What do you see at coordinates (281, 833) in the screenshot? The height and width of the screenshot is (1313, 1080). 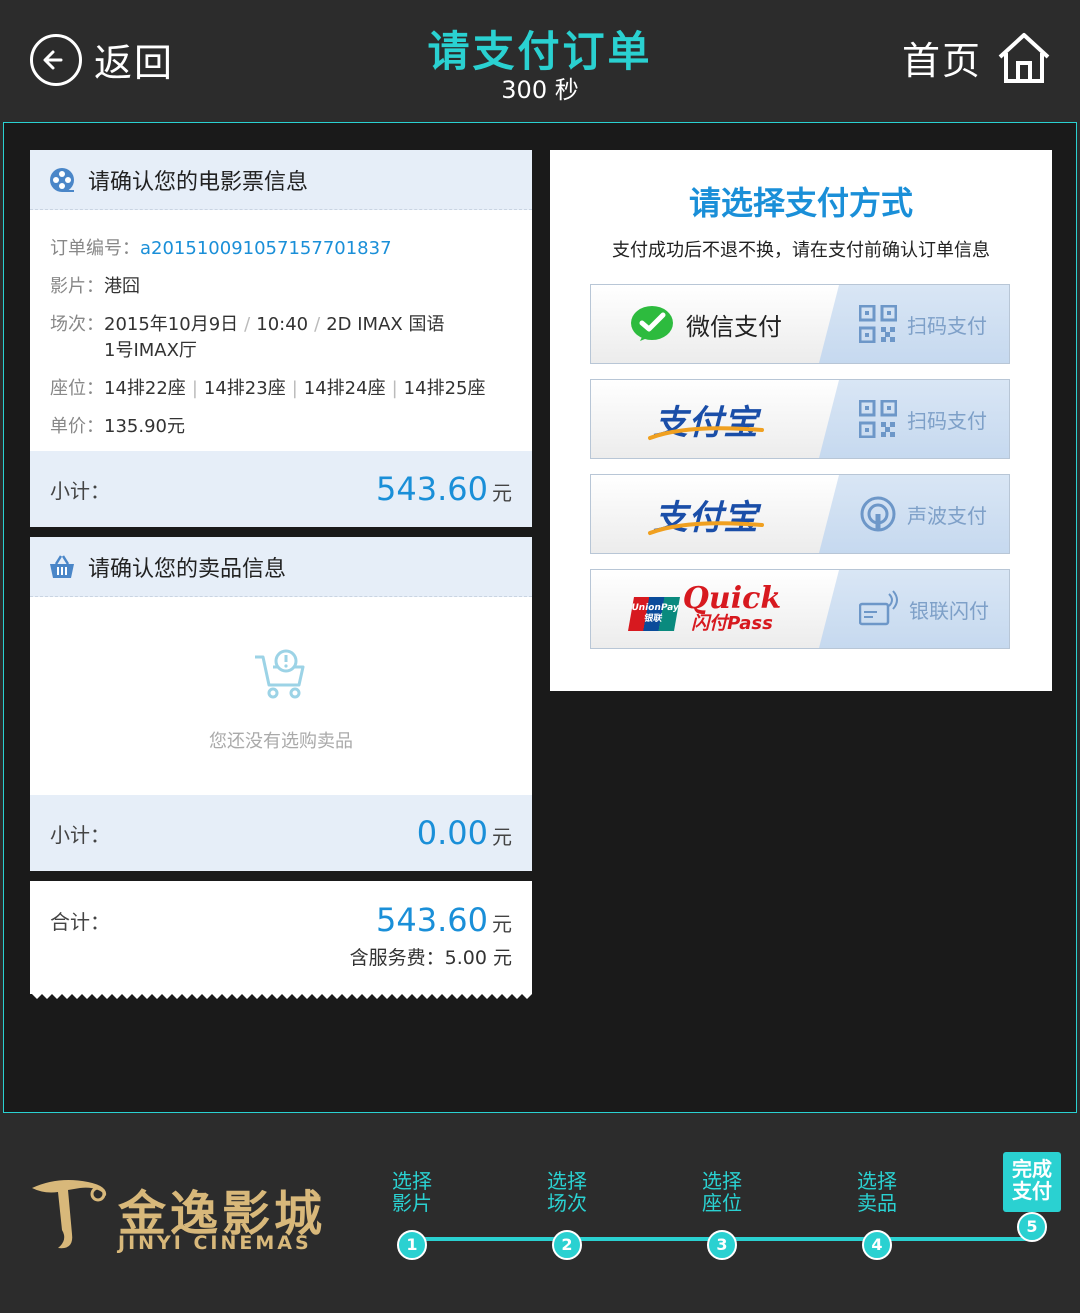 I see `goods-subtotal: 小计： 0.00 元` at bounding box center [281, 833].